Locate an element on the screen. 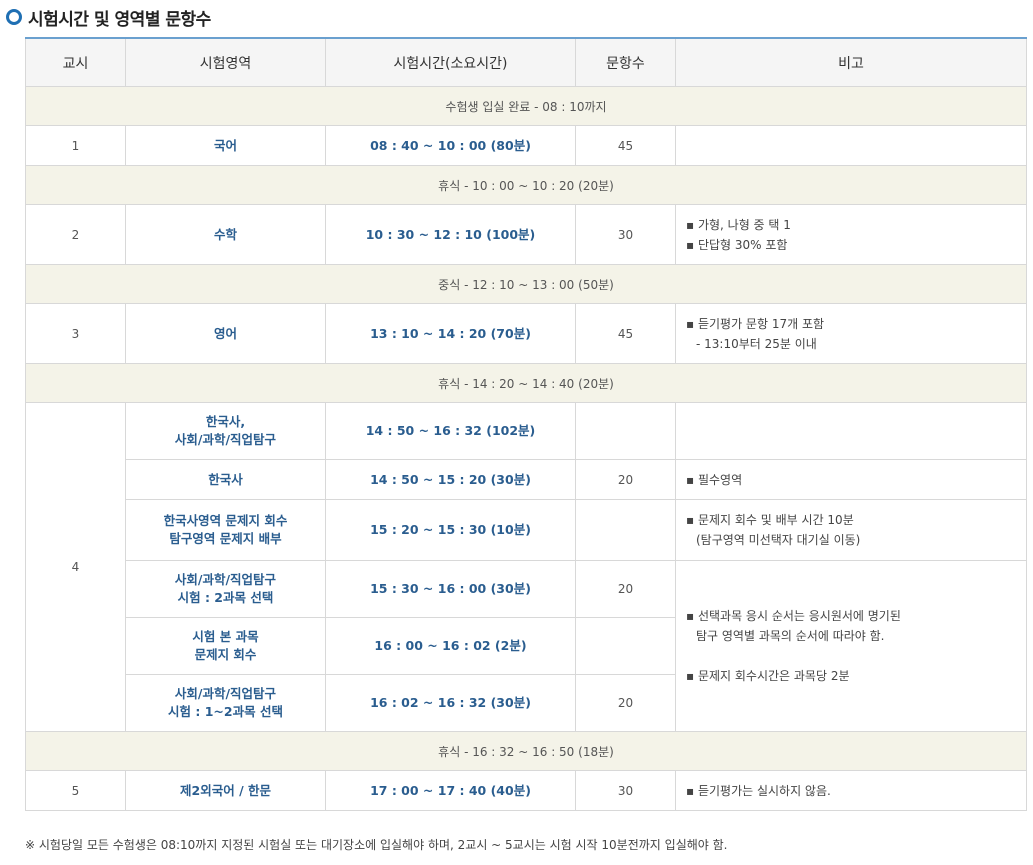 The width and height of the screenshot is (1033, 865). time-cell: 15 : 20 ~ 15 : 30 (10분) is located at coordinates (450, 530).